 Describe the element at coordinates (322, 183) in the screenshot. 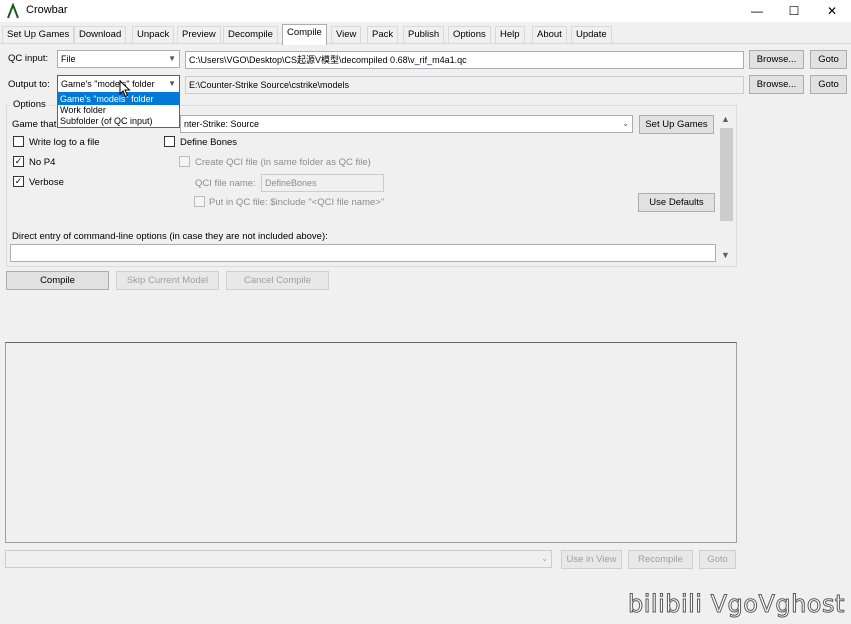

I see `qci-file-name-field: DefineBones` at that location.